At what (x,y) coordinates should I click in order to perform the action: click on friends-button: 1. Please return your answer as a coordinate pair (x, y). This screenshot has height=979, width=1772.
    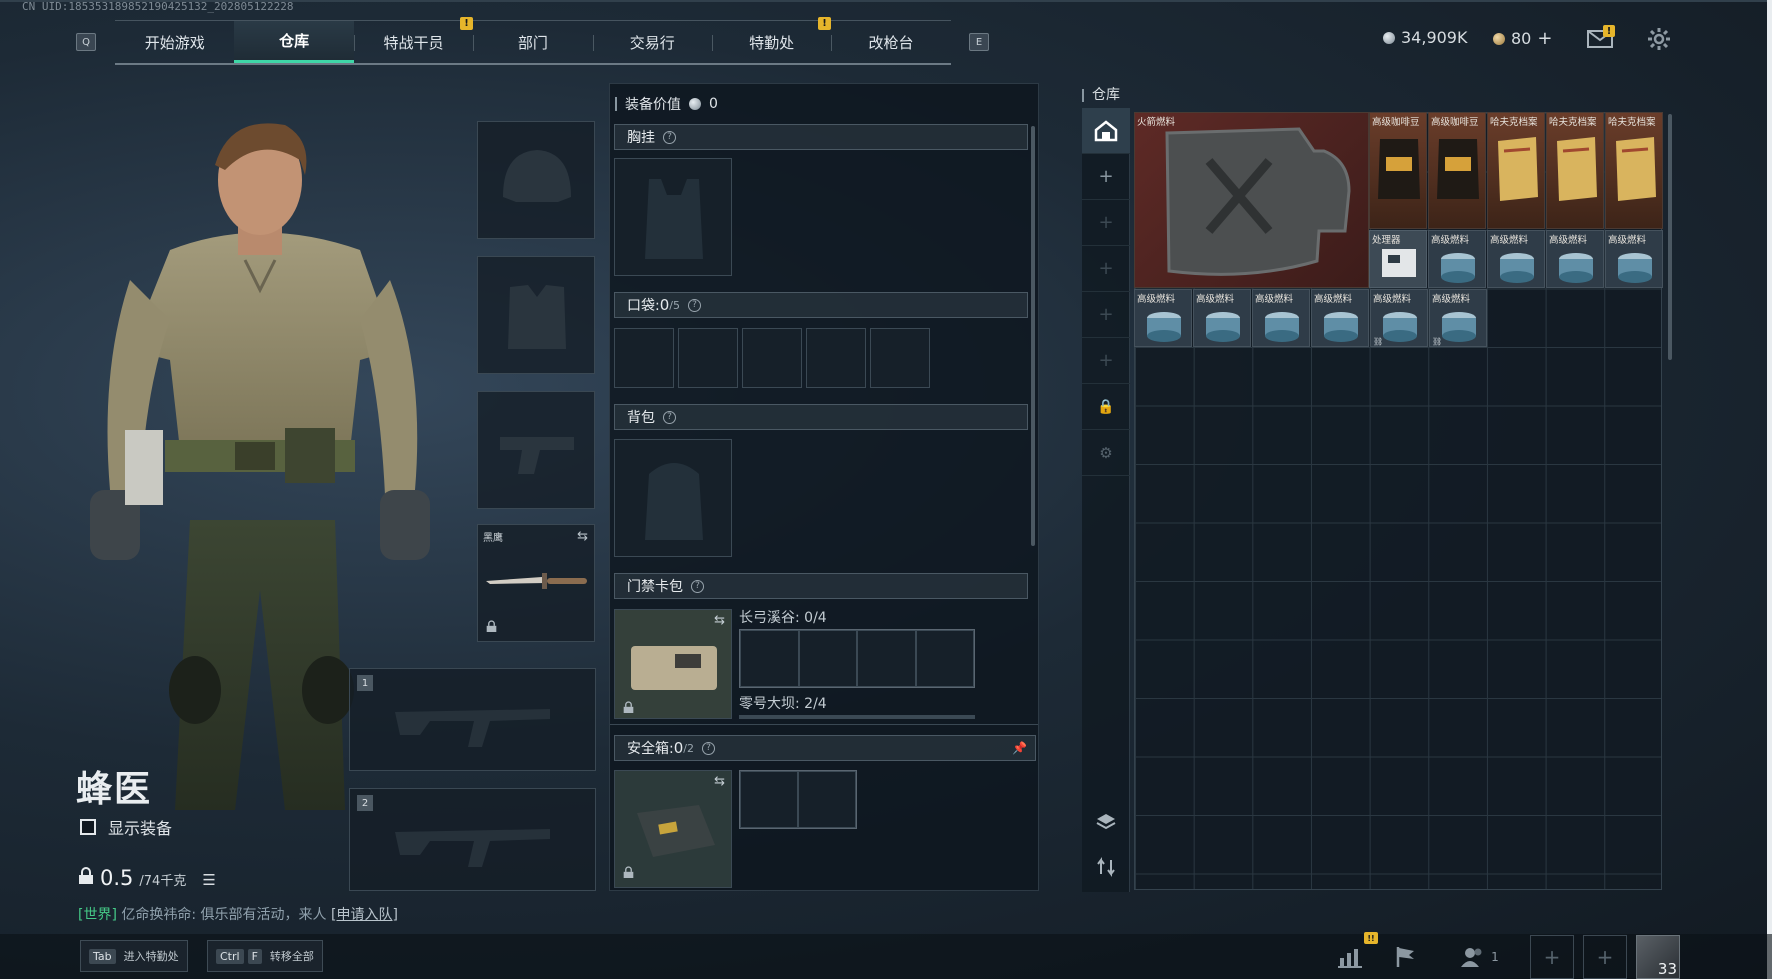
    Looking at the image, I should click on (1480, 957).